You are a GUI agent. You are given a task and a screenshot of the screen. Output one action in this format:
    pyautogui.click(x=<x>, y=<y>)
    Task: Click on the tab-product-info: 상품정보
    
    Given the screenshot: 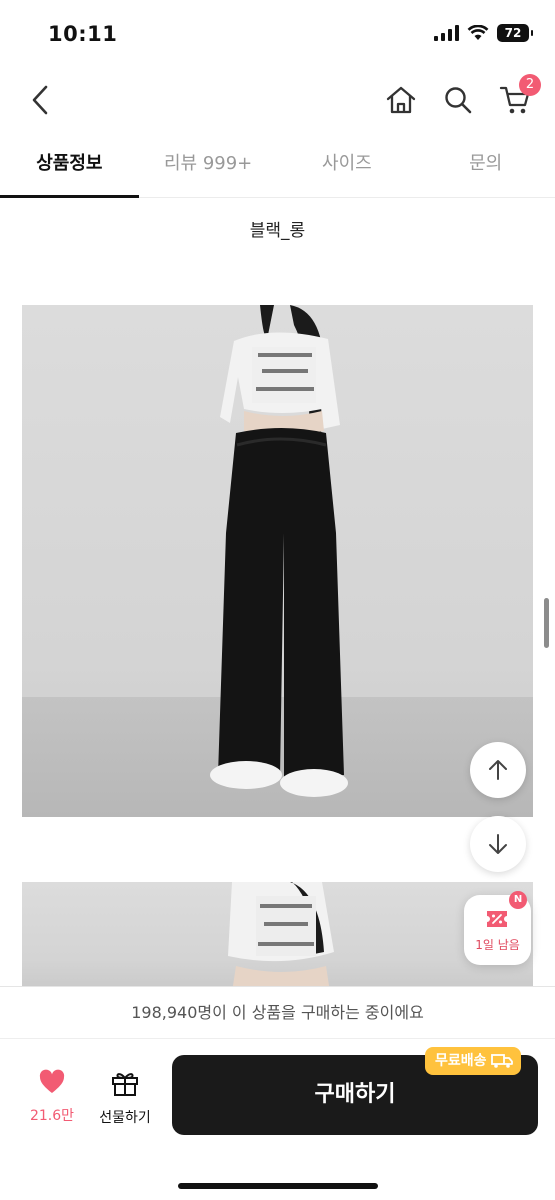 What is the action you would take?
    pyautogui.click(x=69, y=166)
    